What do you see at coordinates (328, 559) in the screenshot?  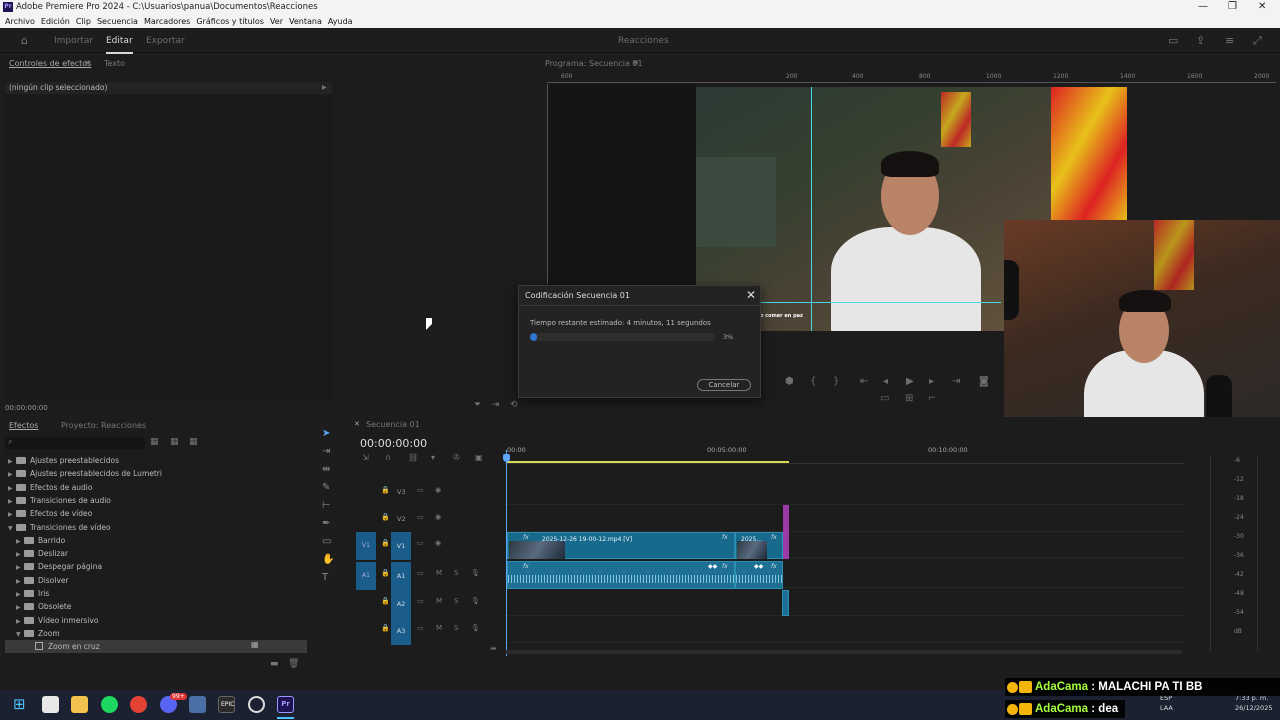 I see `hand-tool-icon: ✋` at bounding box center [328, 559].